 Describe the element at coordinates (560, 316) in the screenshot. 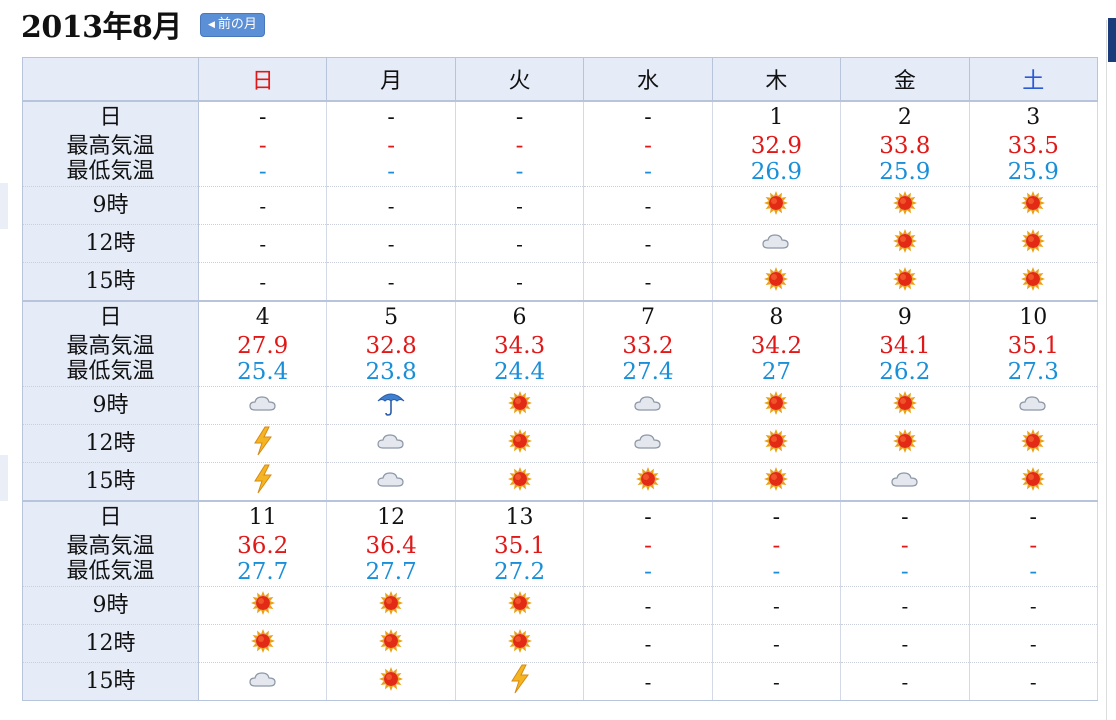

I see `date-row: 日 4 5 6 7 8 9 10` at that location.